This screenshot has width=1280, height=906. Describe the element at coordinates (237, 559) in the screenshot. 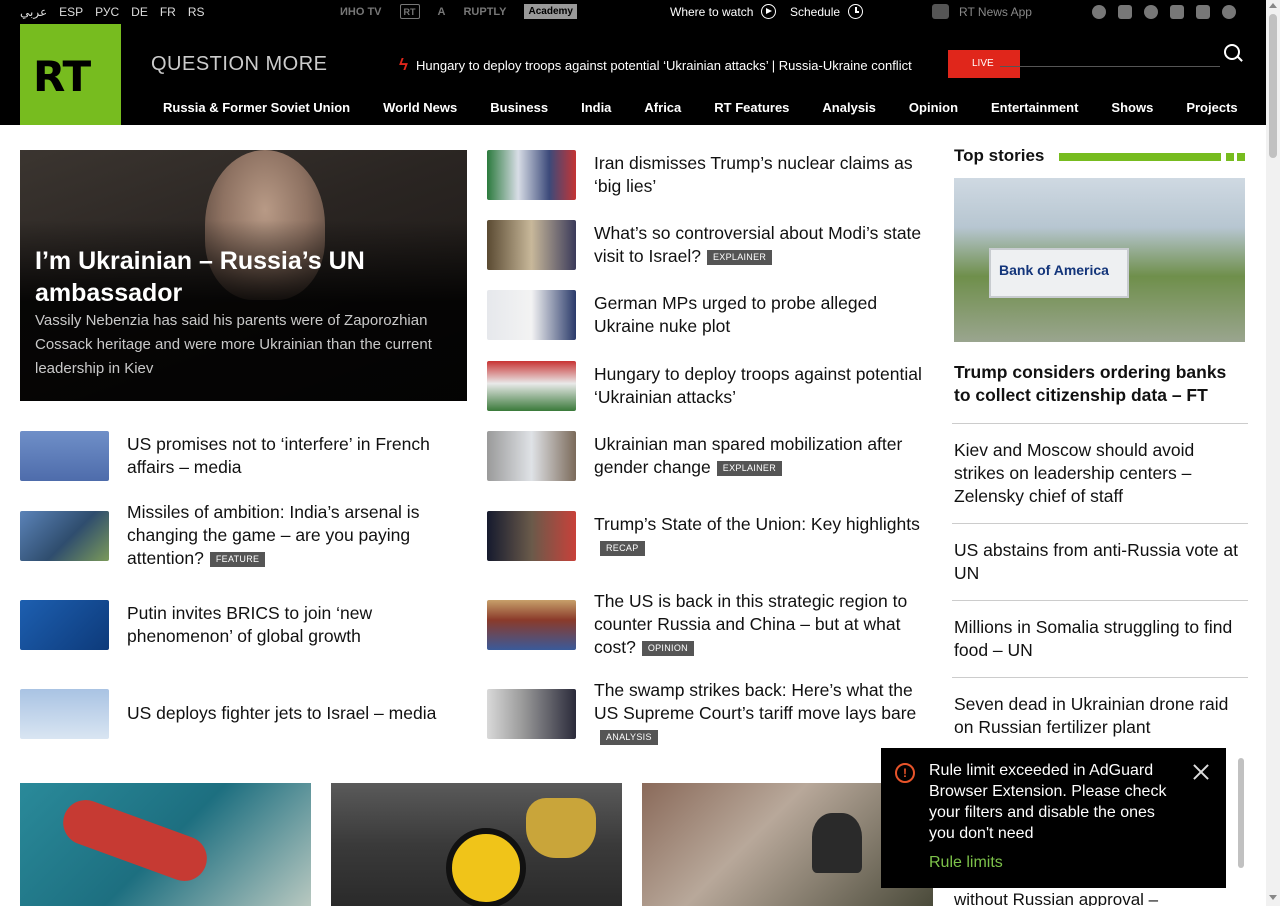

I see `tag-badge: FEATURE` at that location.